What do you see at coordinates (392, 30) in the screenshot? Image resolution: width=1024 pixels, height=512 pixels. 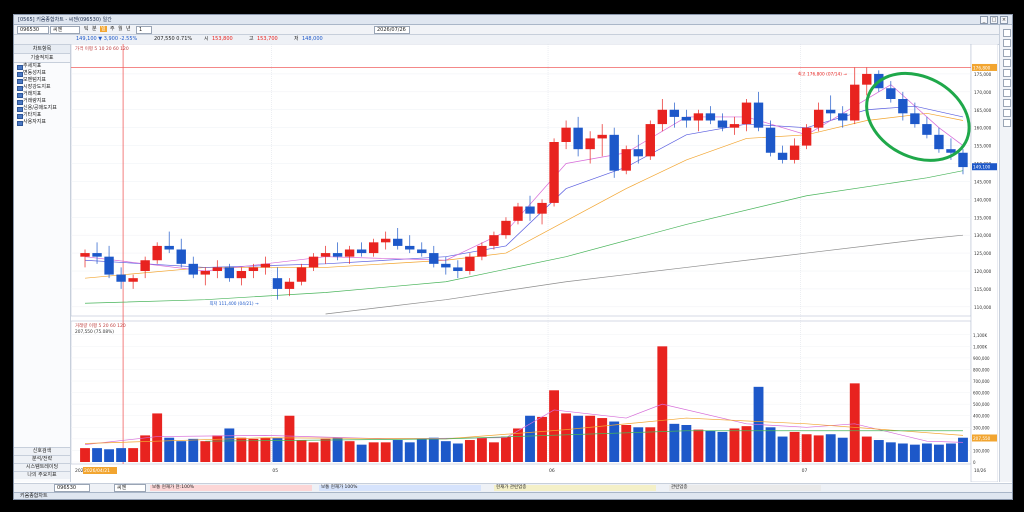 I see `date-input: 2026/07/26` at bounding box center [392, 30].